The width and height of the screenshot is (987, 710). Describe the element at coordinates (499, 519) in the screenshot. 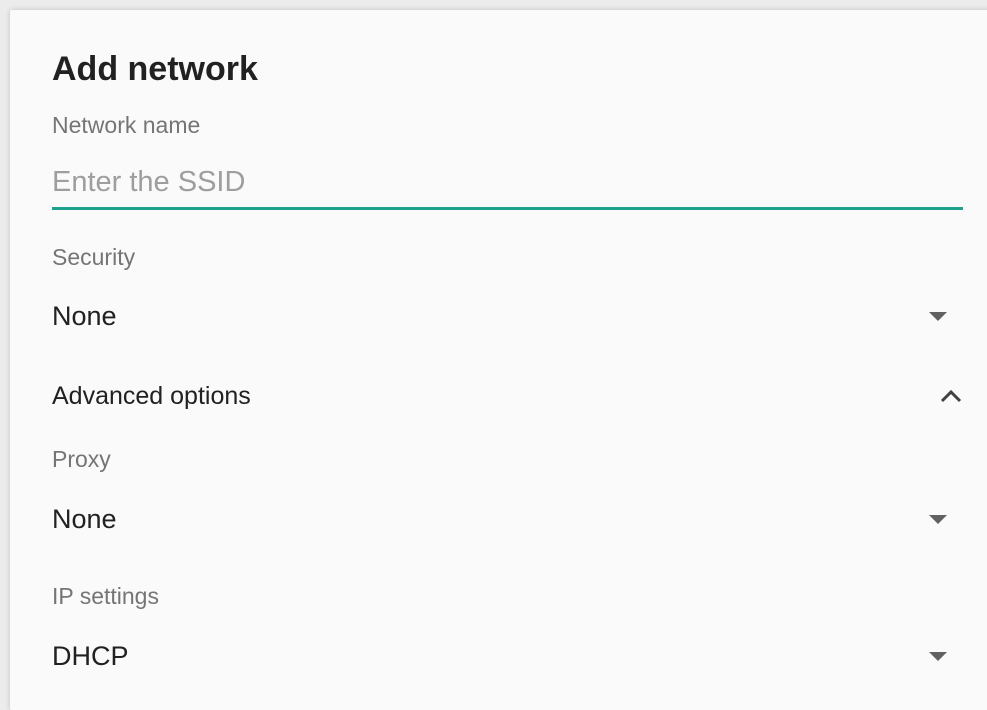

I see `proxy-select: None` at that location.